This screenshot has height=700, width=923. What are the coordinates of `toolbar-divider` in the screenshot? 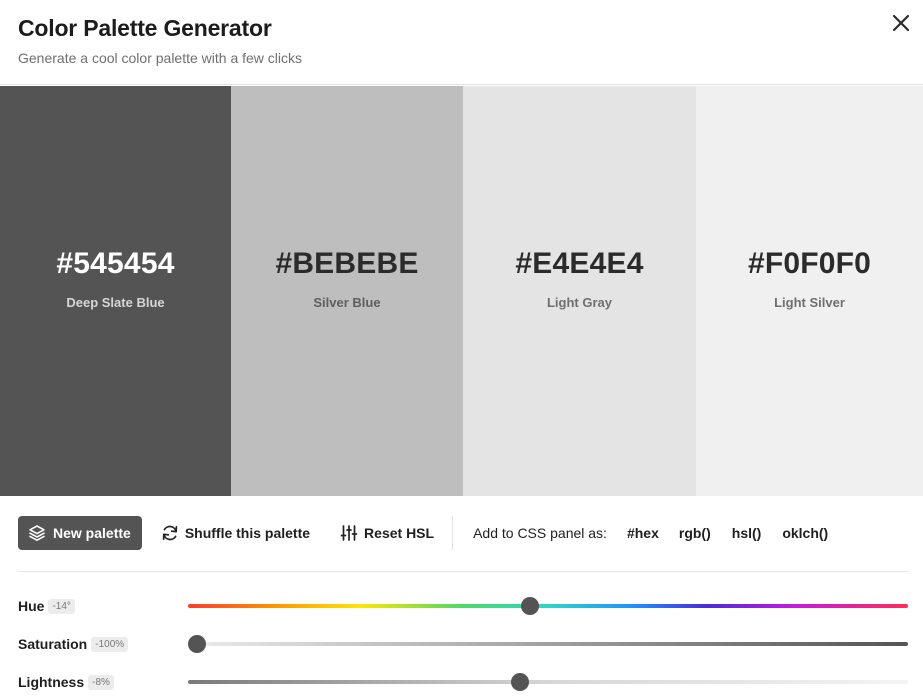 It's located at (453, 533).